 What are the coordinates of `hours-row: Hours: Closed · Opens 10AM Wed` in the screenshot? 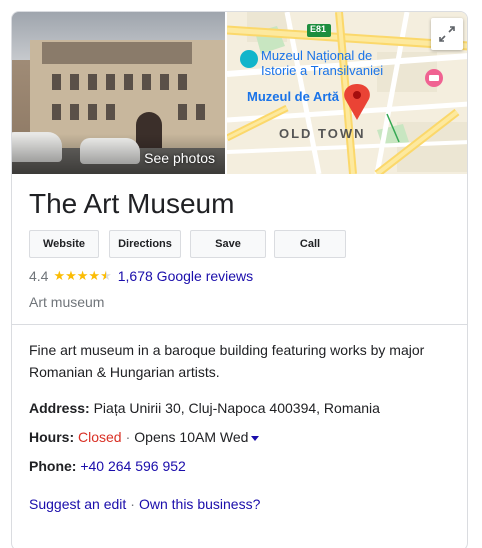 It's located at (144, 437).